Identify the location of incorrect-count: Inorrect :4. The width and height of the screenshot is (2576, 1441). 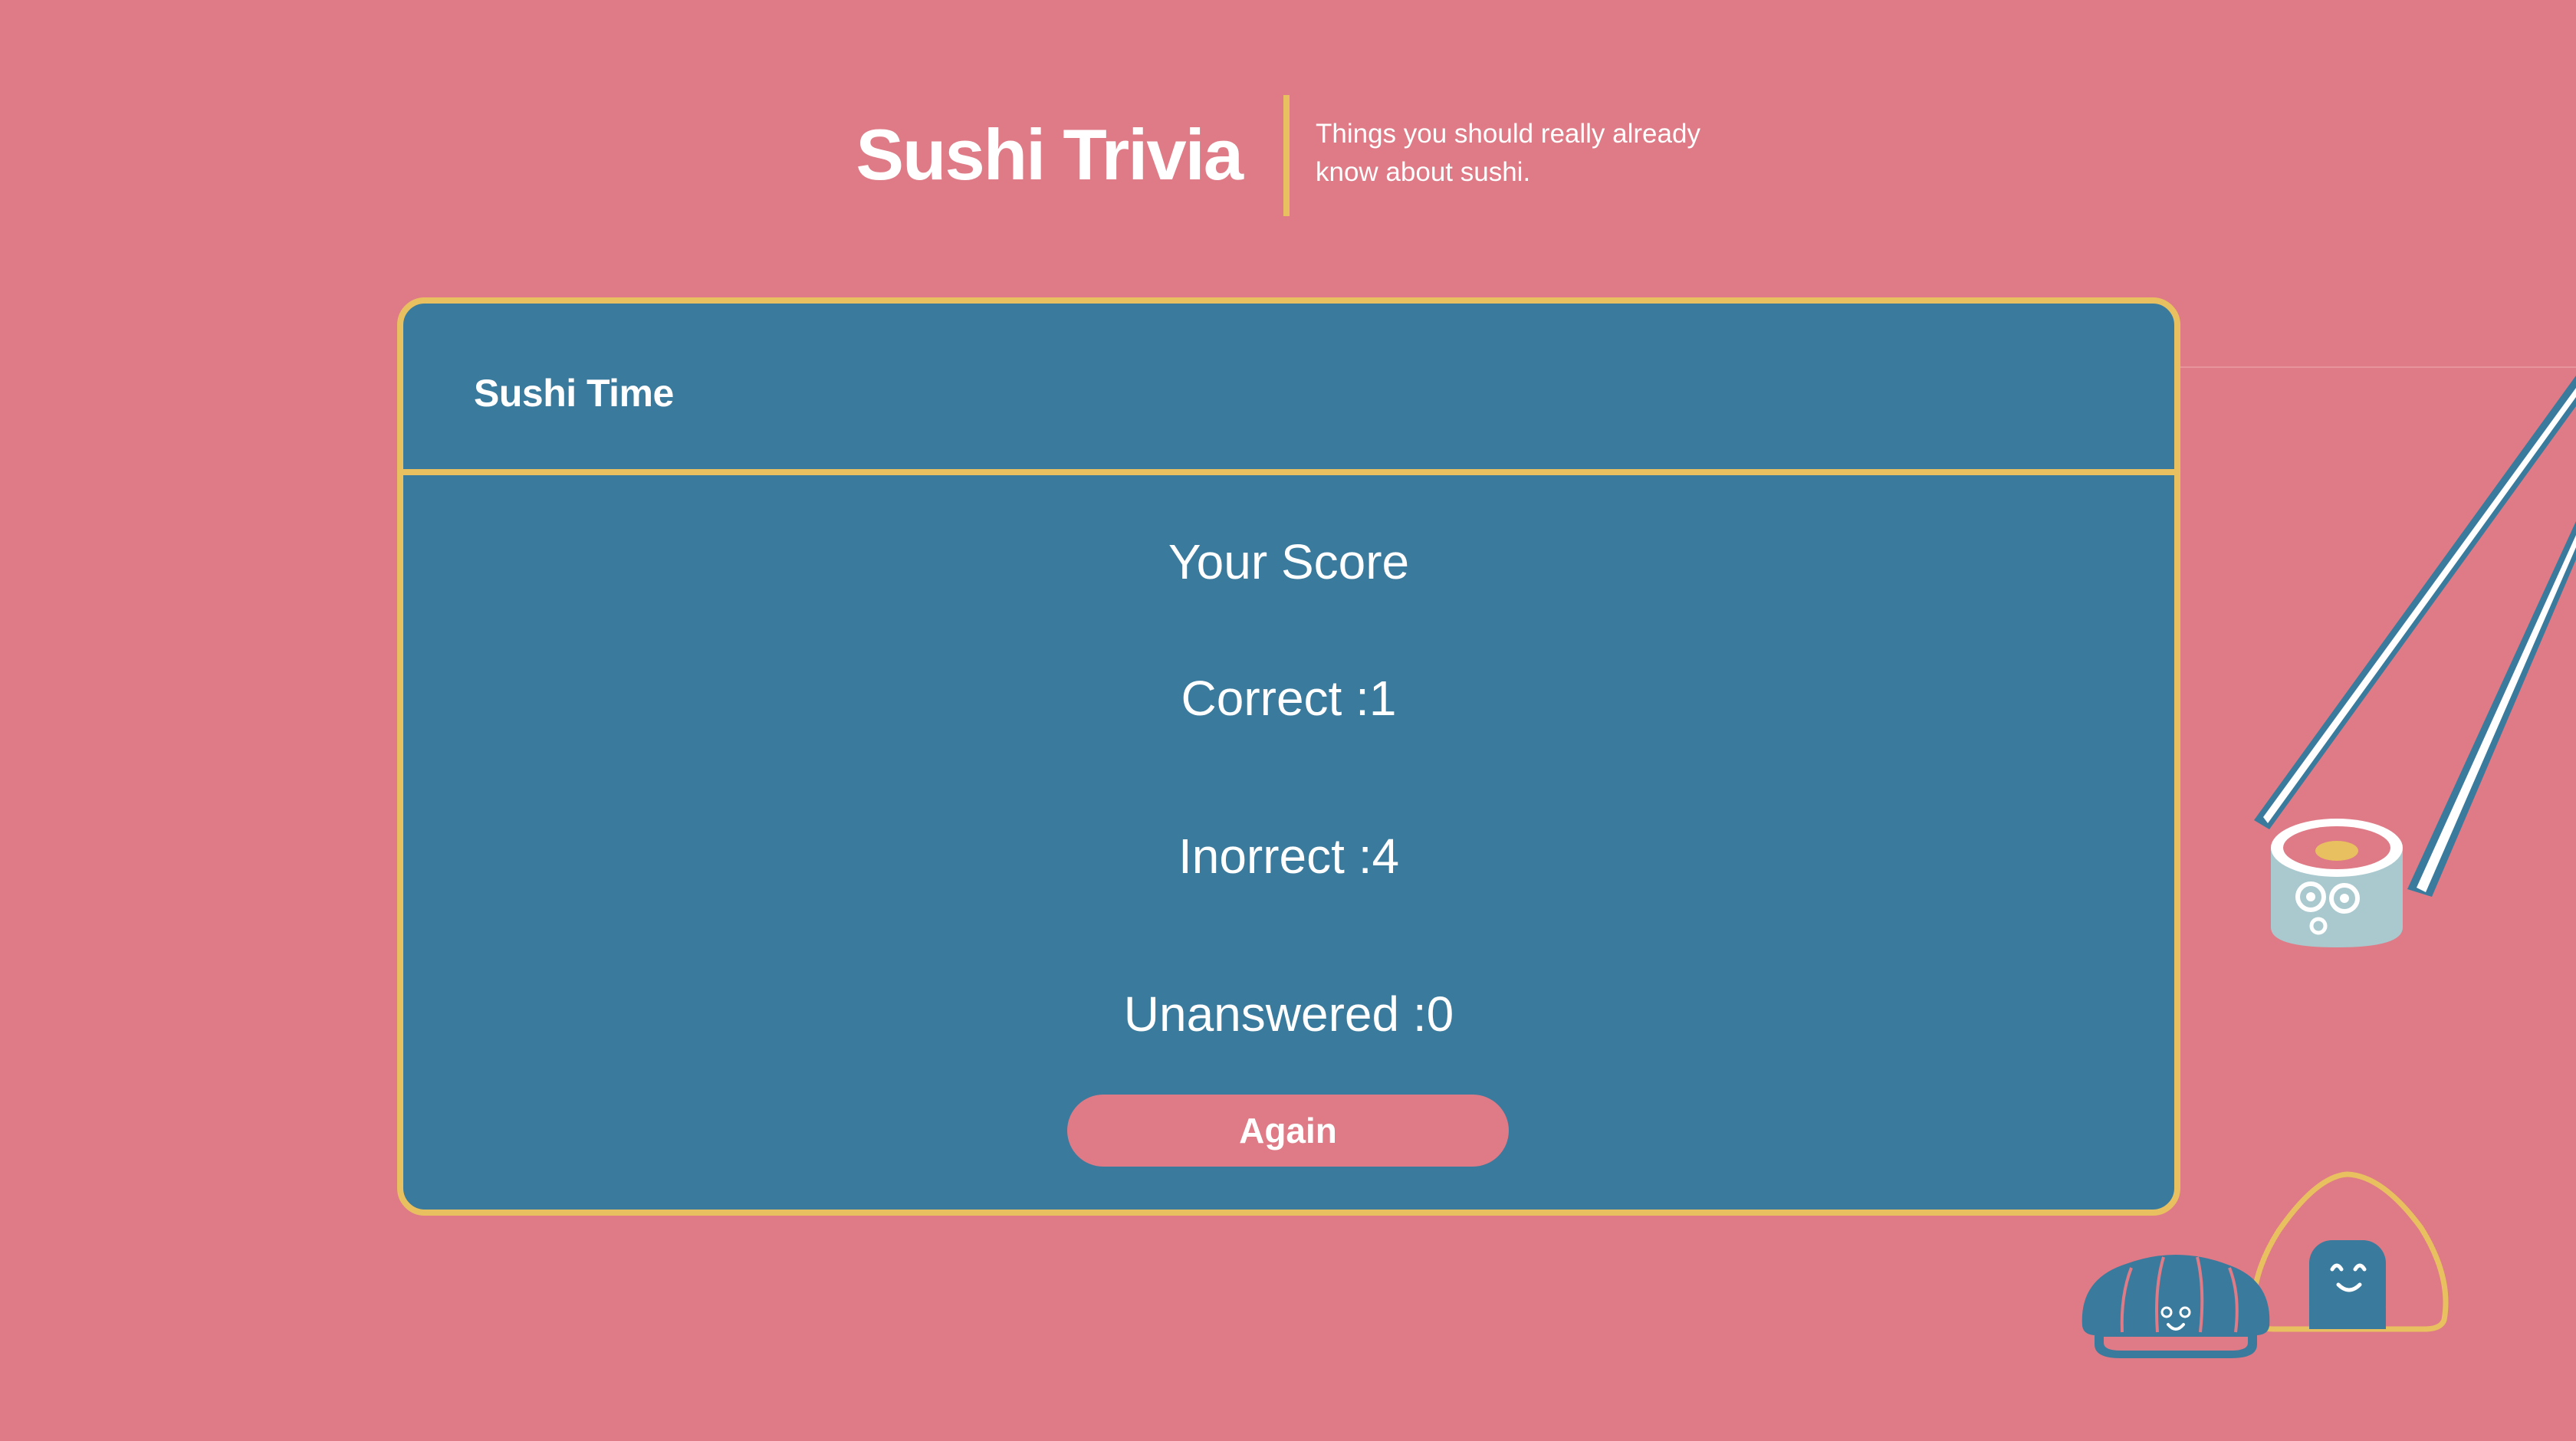
(1289, 857).